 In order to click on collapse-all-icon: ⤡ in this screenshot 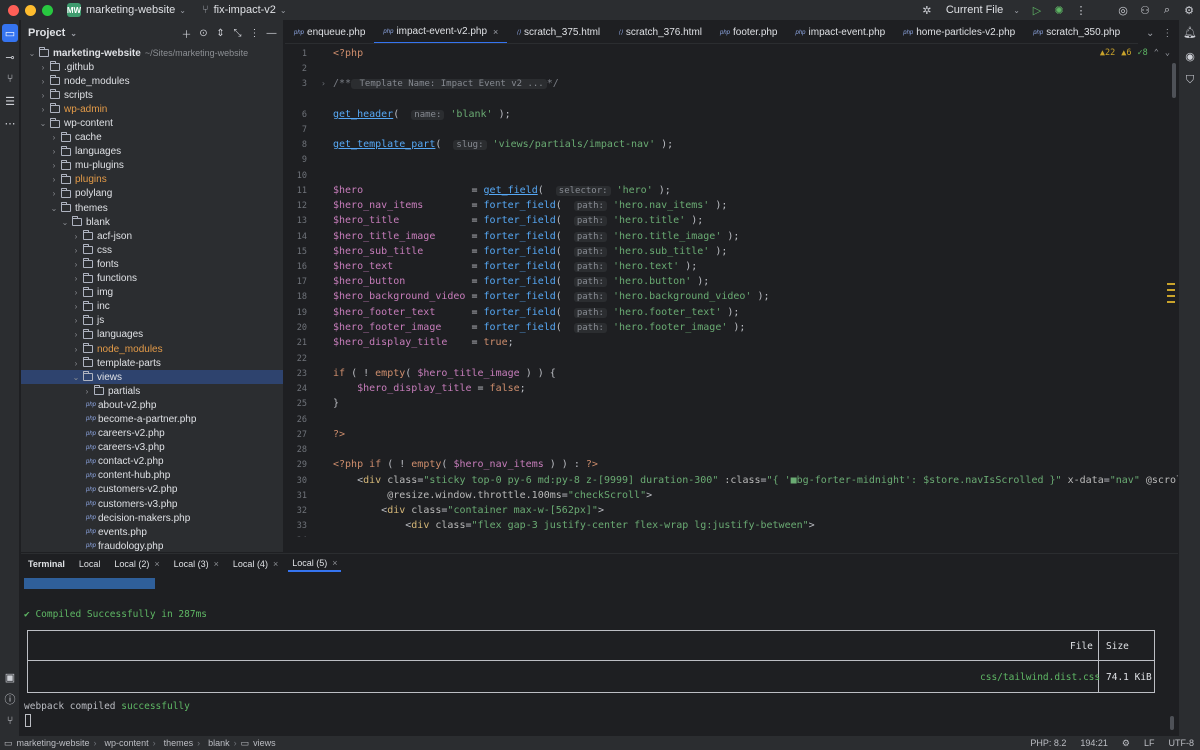, I will do `click(237, 33)`.